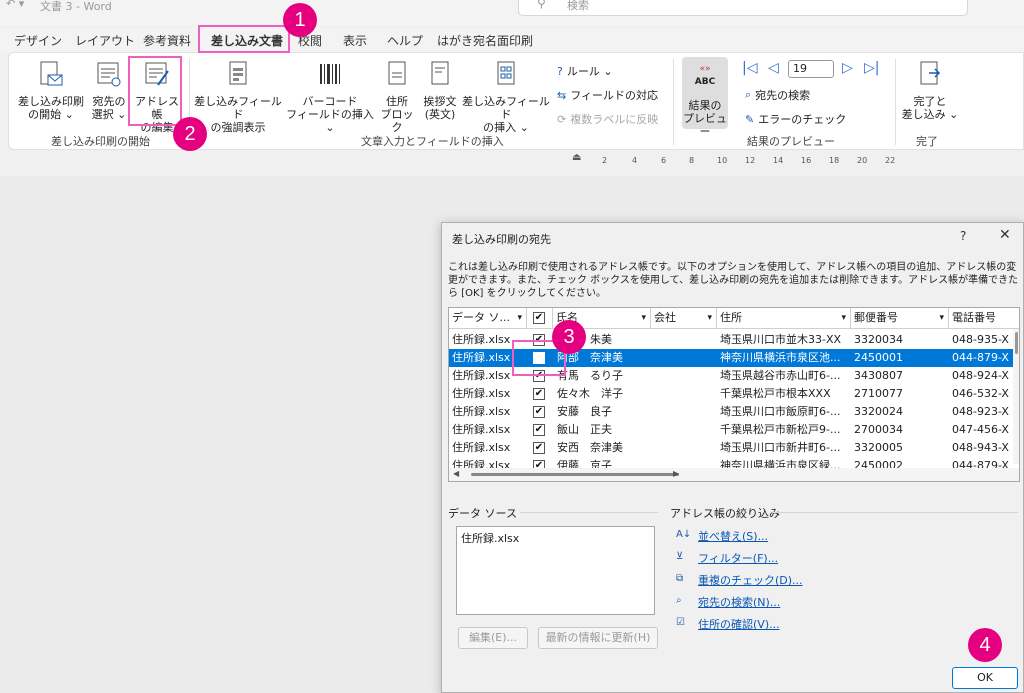  Describe the element at coordinates (330, 121) in the screenshot. I see `insert-barcode-label-2: フィールドの挿入 ⌄` at that location.